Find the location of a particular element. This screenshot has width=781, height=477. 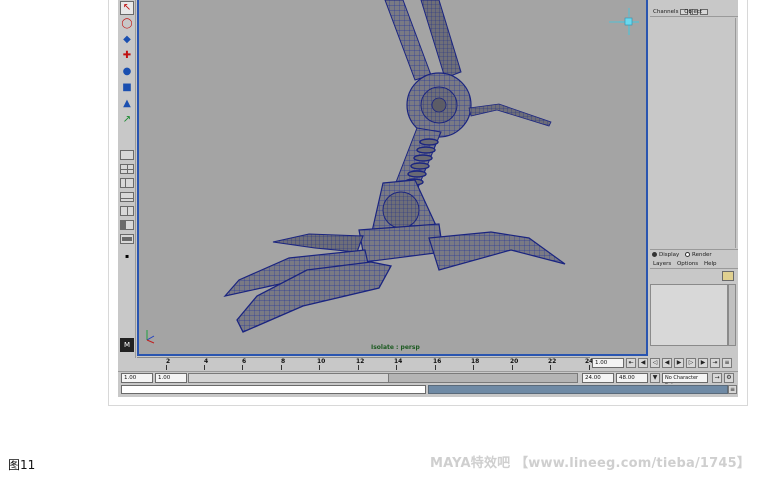

move-tool-icon: ✚ is located at coordinates (127, 56).